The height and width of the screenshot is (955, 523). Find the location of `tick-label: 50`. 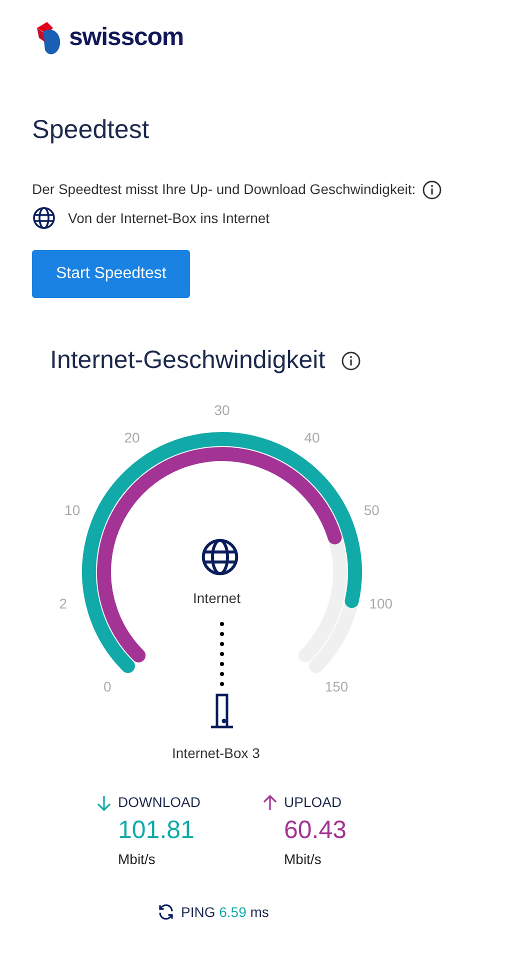

tick-label: 50 is located at coordinates (372, 510).